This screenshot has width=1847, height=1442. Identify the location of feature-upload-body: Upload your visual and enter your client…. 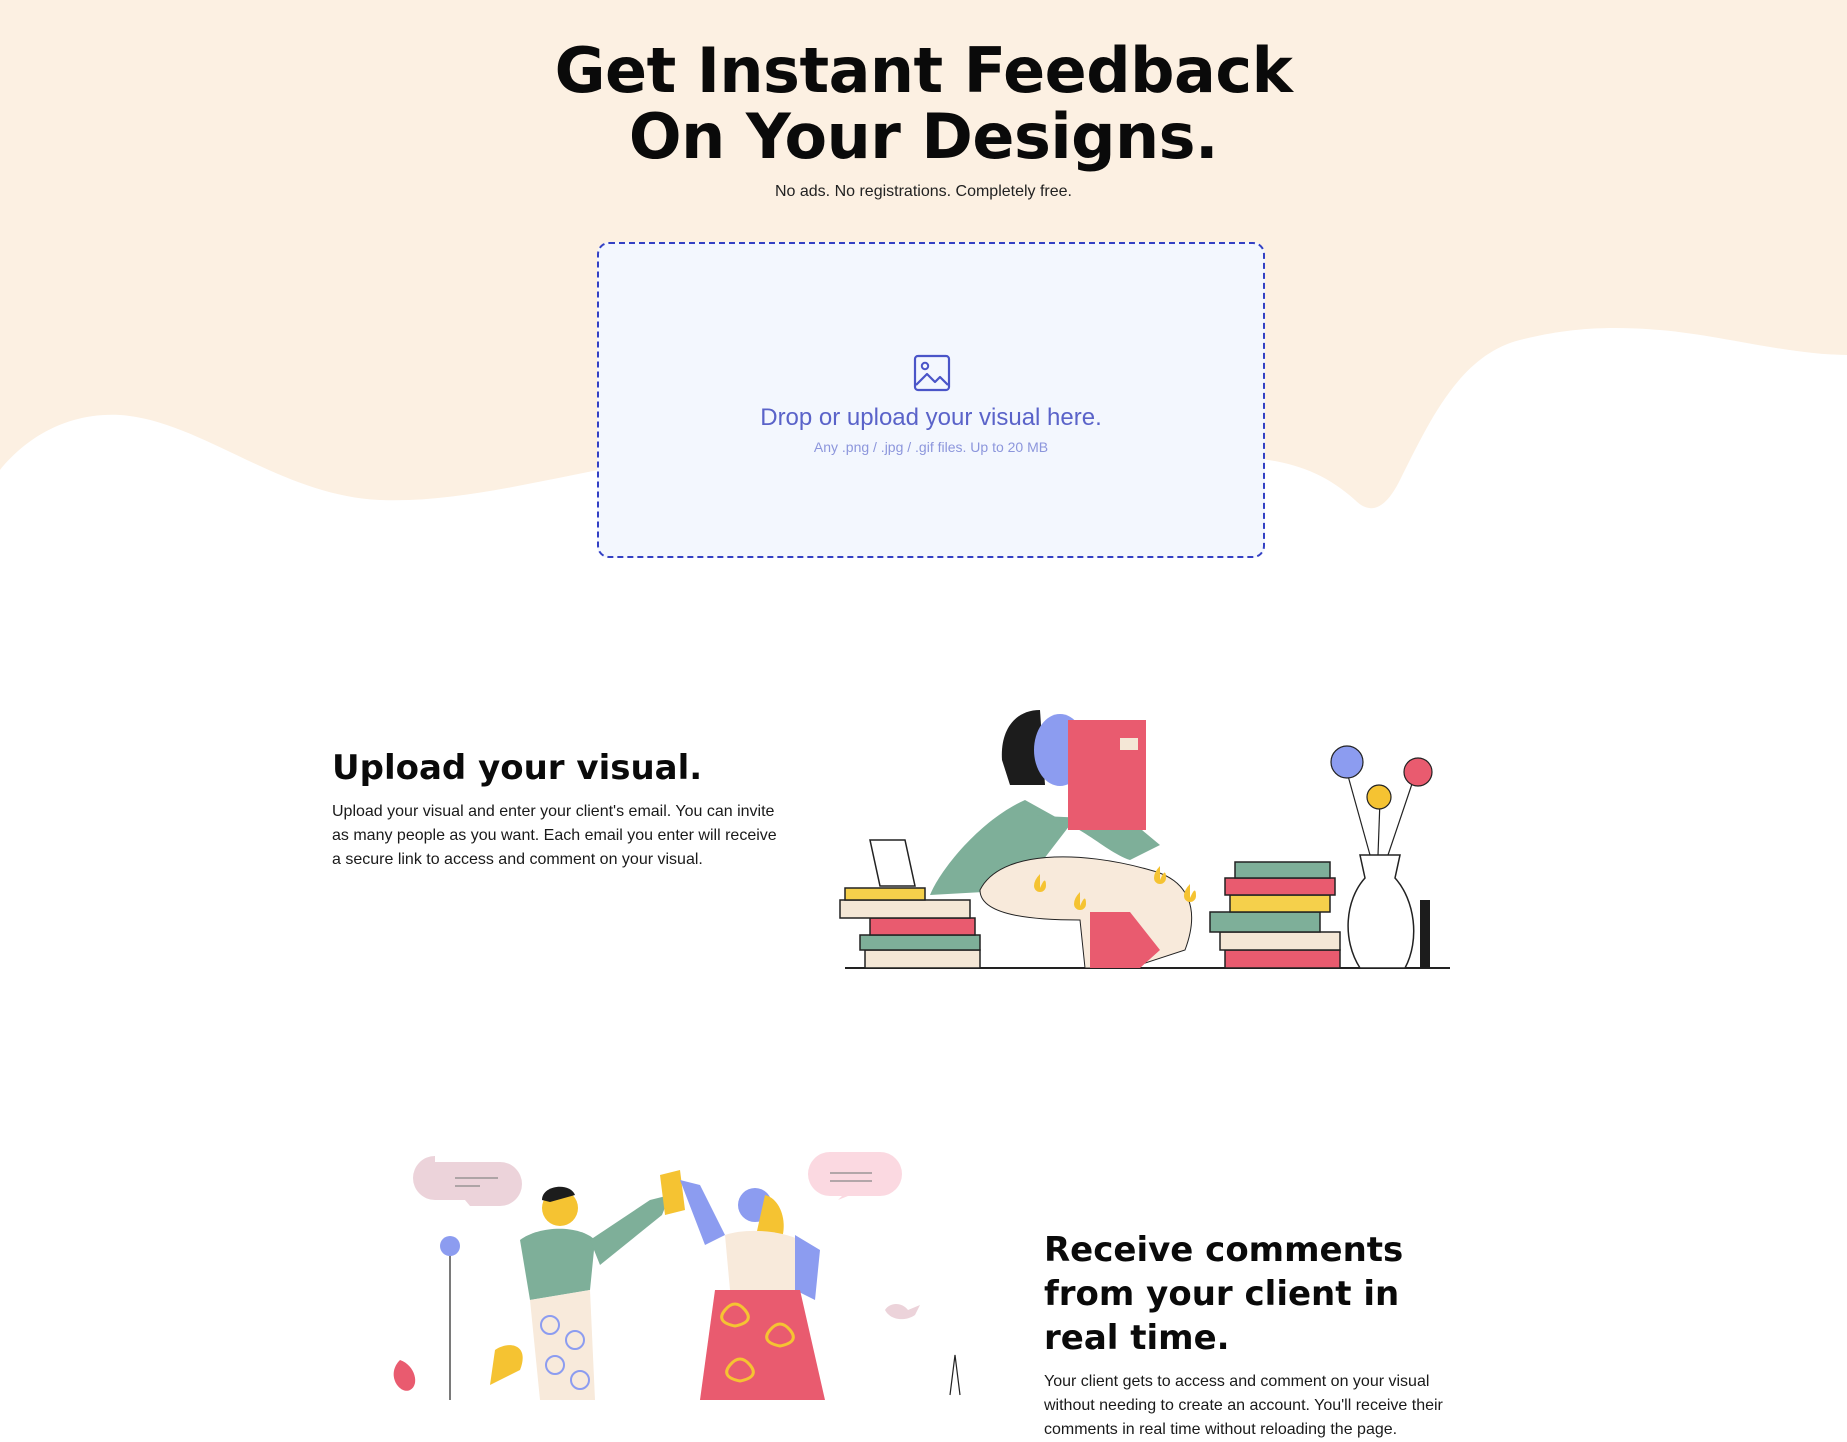
(554, 835).